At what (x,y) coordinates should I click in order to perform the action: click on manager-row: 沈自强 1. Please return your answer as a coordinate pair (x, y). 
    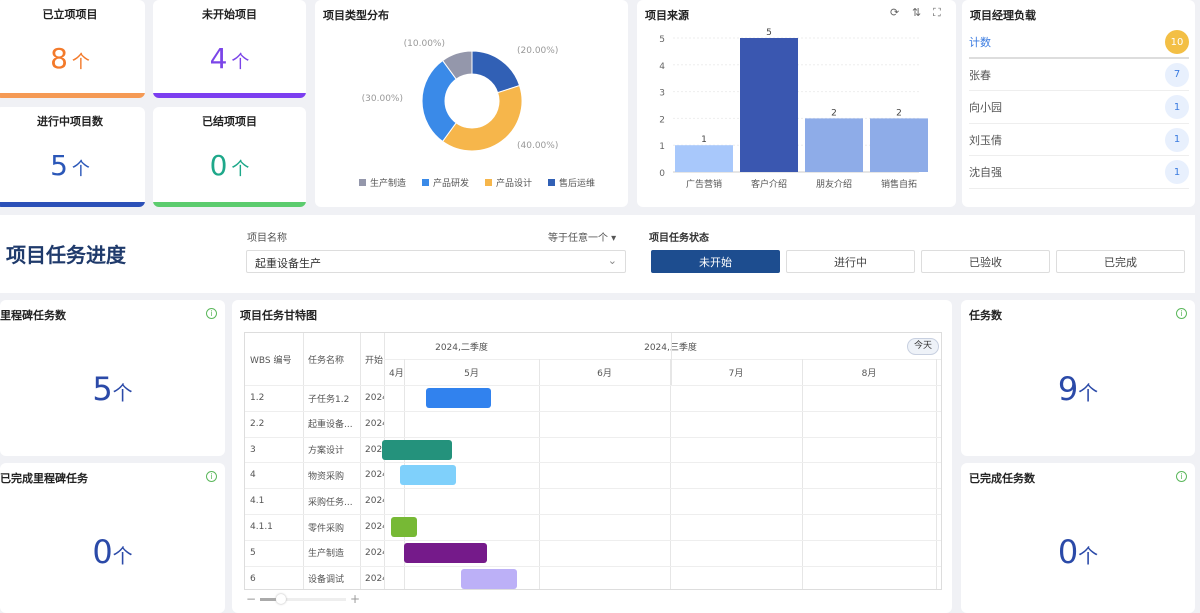
    Looking at the image, I should click on (1079, 173).